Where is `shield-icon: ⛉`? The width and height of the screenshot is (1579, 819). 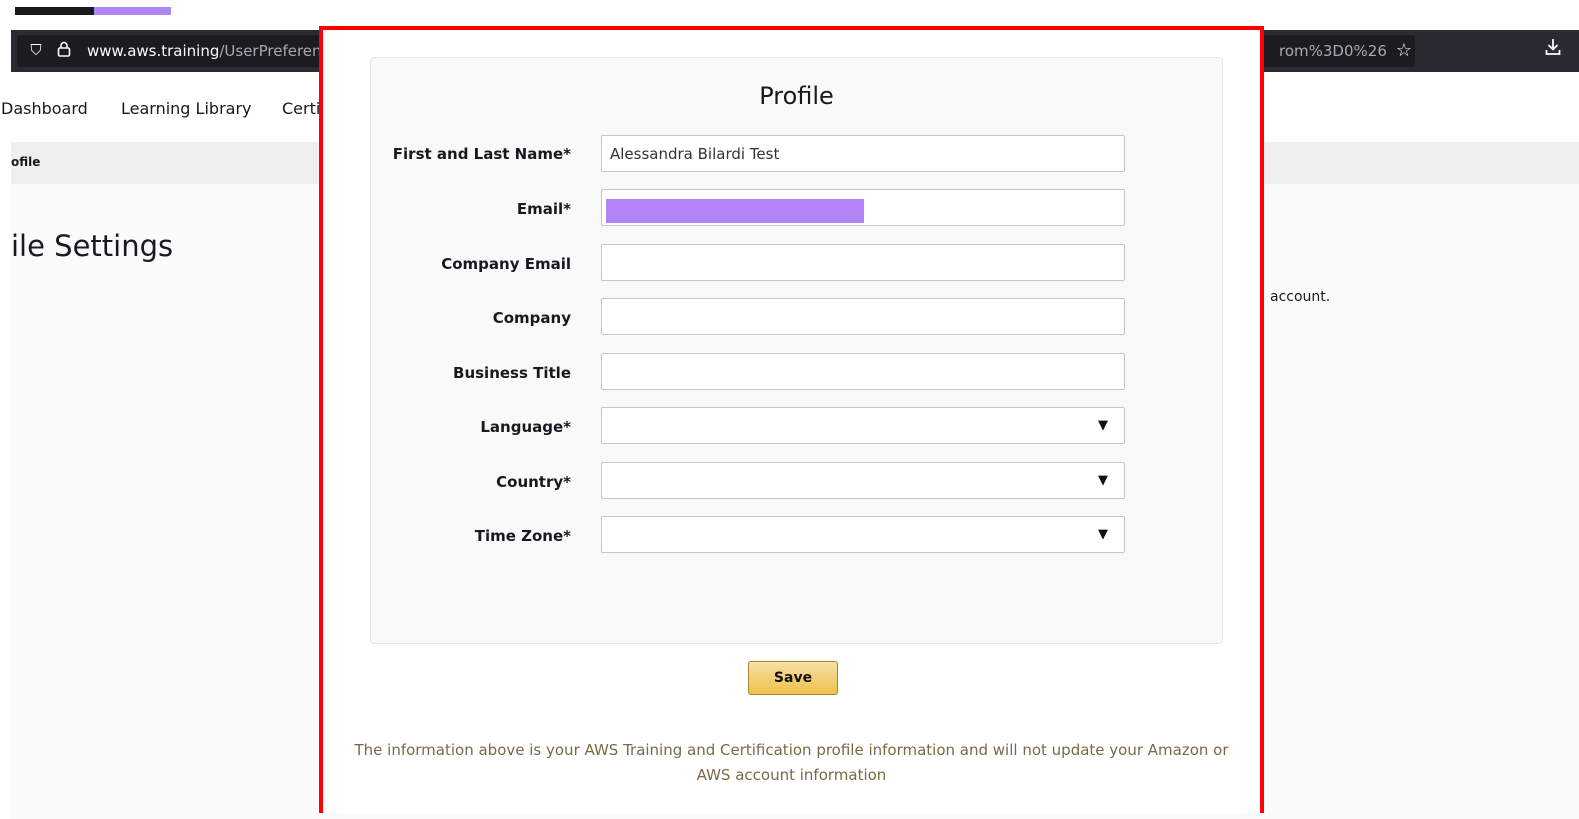
shield-icon: ⛉ is located at coordinates (36, 50).